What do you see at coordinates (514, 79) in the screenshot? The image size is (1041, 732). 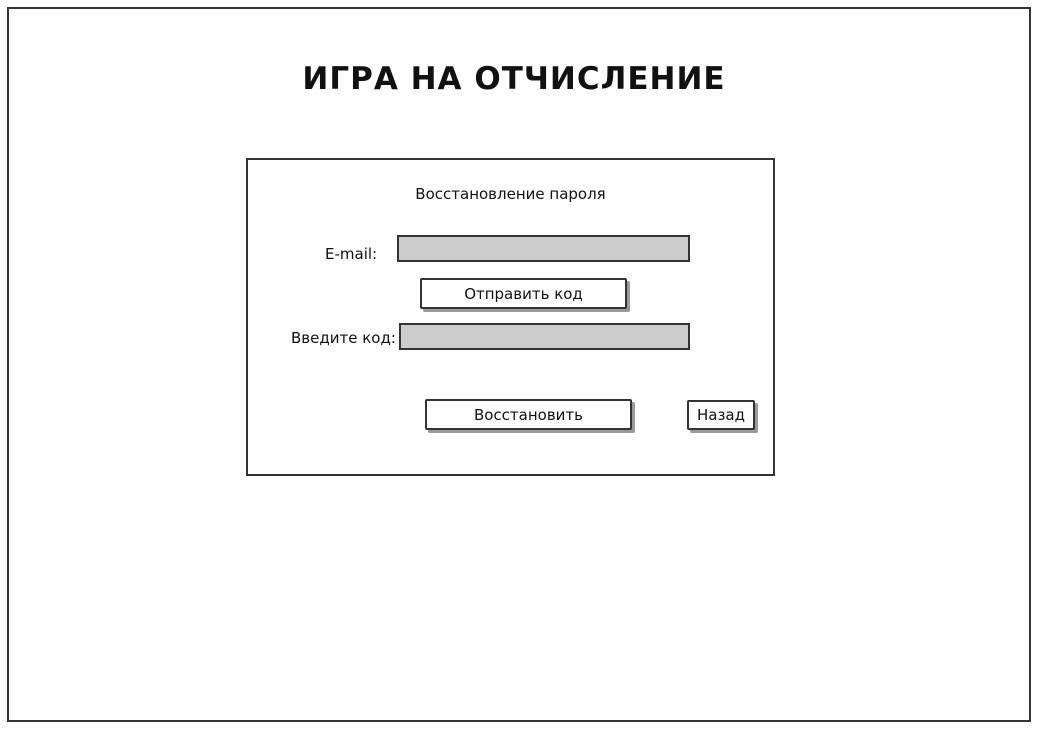 I see `page-title: ИГРА НА ОТЧИСЛЕНИЕ` at bounding box center [514, 79].